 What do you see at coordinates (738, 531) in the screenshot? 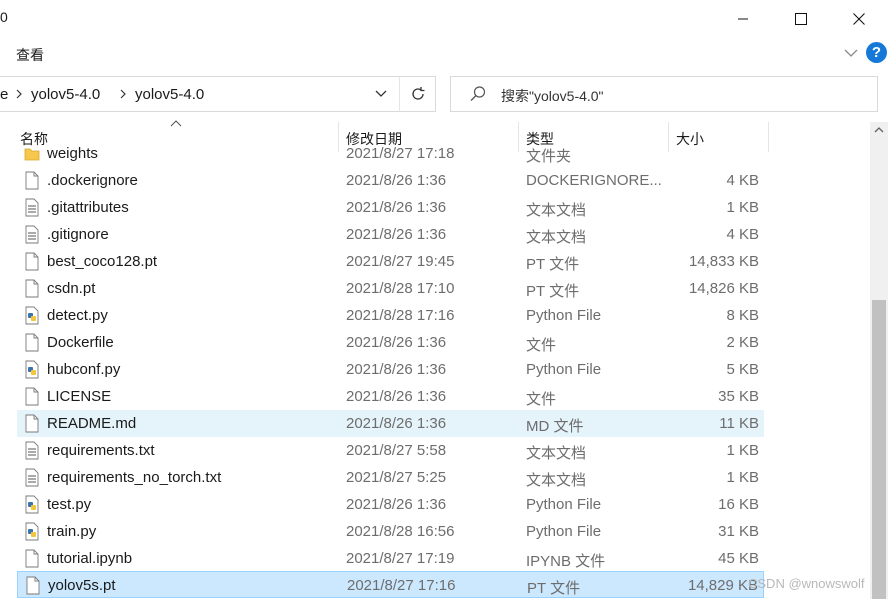
I see `file-size: 31 KB` at bounding box center [738, 531].